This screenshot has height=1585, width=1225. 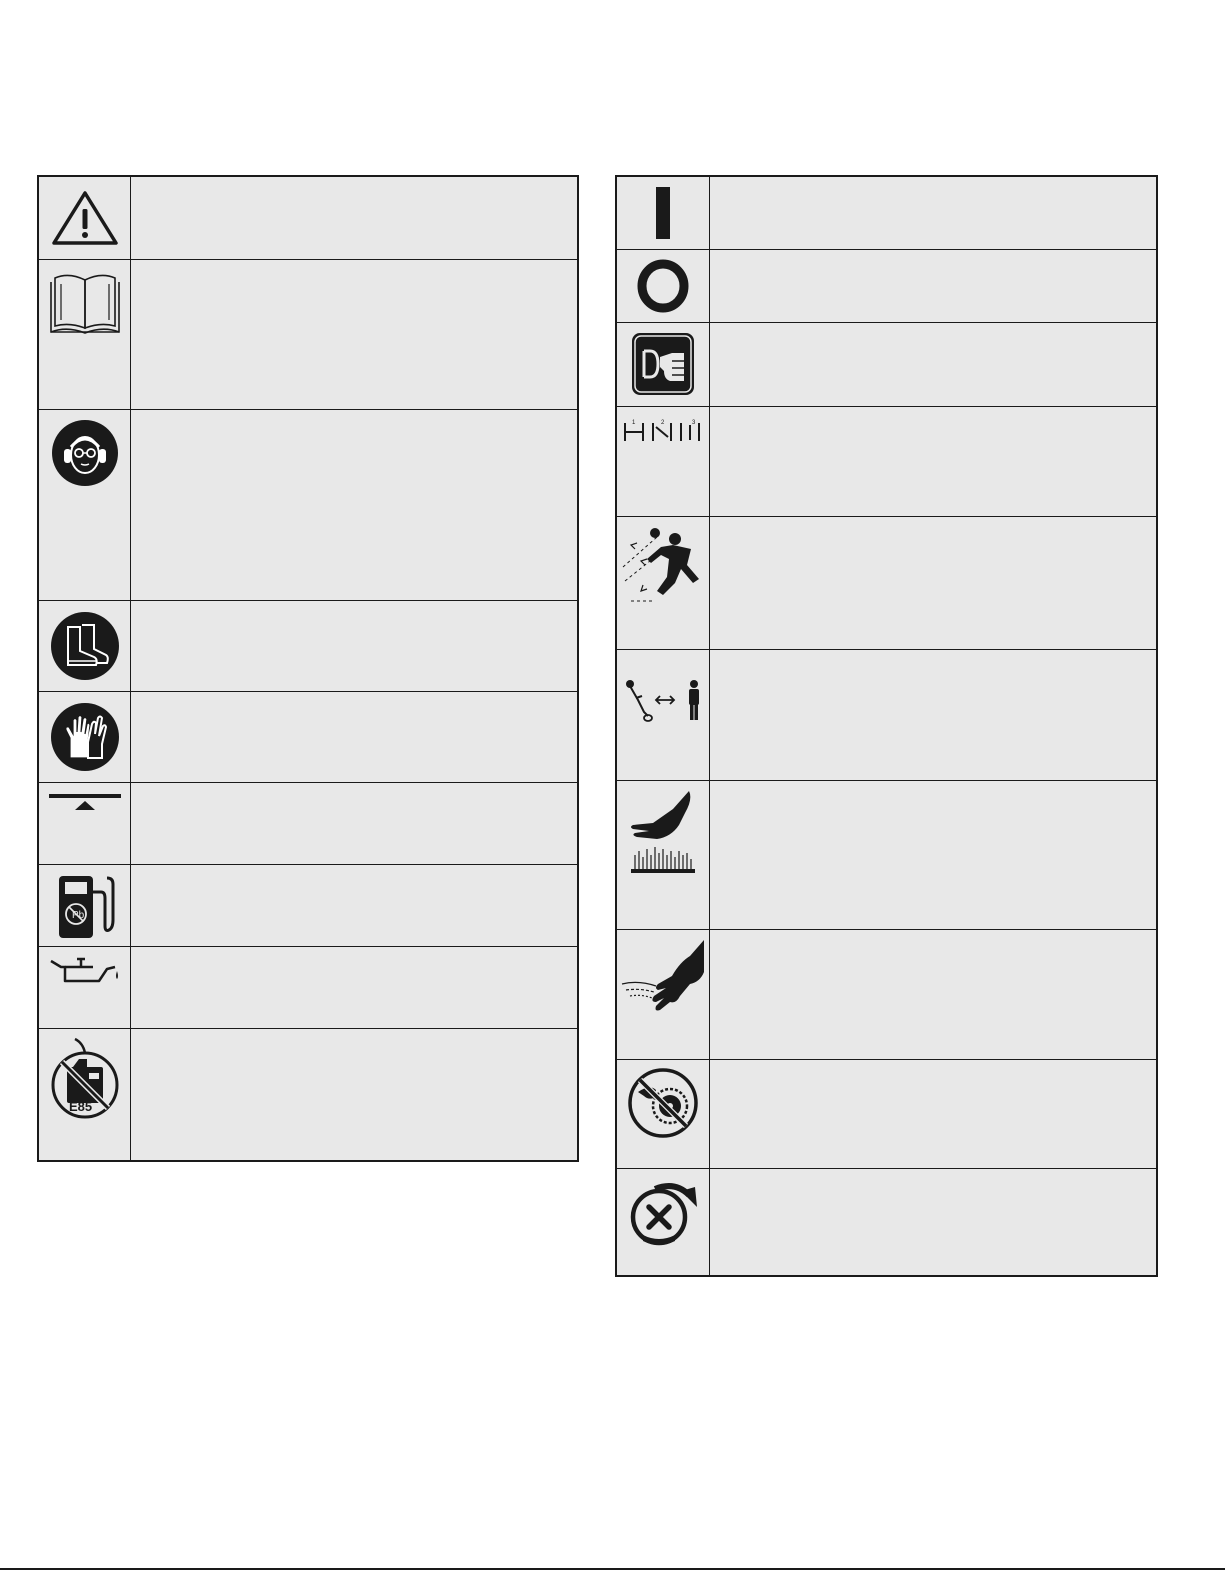 I want to click on off-switch-icon, so click(x=663, y=285).